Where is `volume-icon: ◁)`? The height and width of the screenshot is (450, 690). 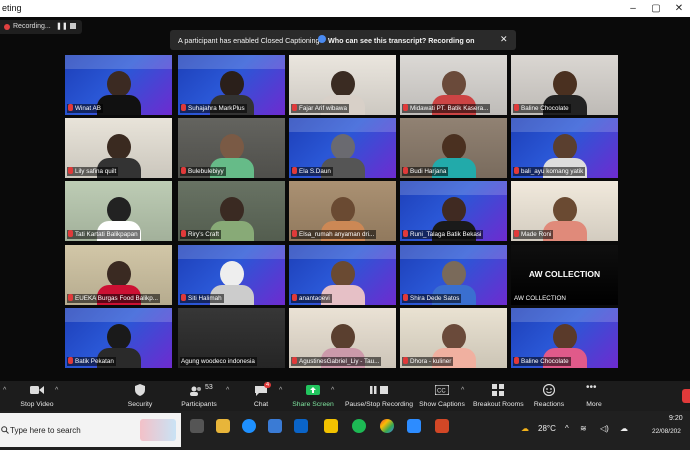 volume-icon: ◁) is located at coordinates (604, 428).